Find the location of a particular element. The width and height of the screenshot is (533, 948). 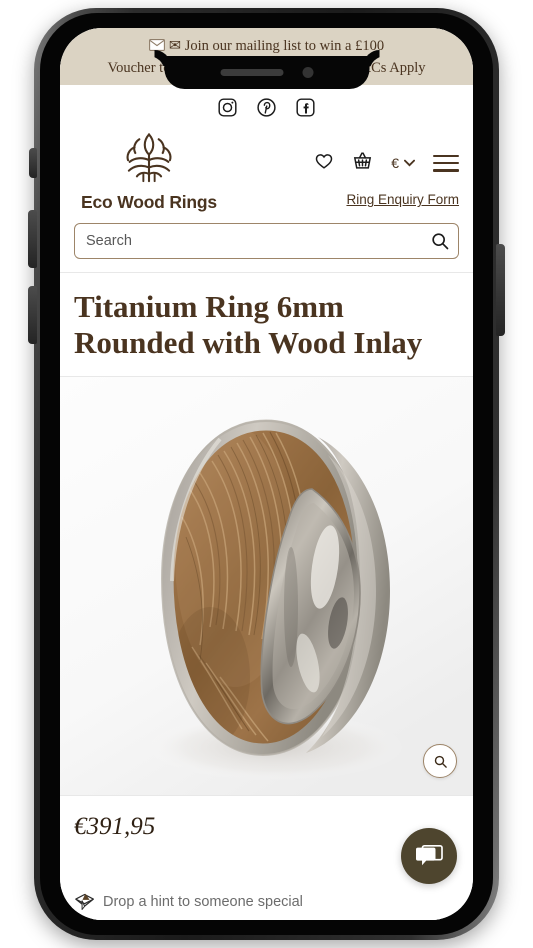

facebook-icon is located at coordinates (305, 107).